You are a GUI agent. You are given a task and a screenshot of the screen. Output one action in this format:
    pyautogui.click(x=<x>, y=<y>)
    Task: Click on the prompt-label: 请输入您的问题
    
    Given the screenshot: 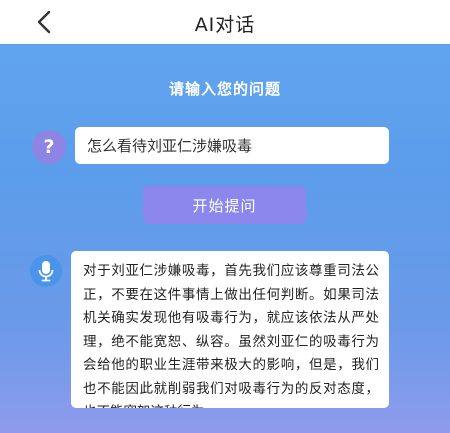 What is the action you would take?
    pyautogui.click(x=224, y=89)
    